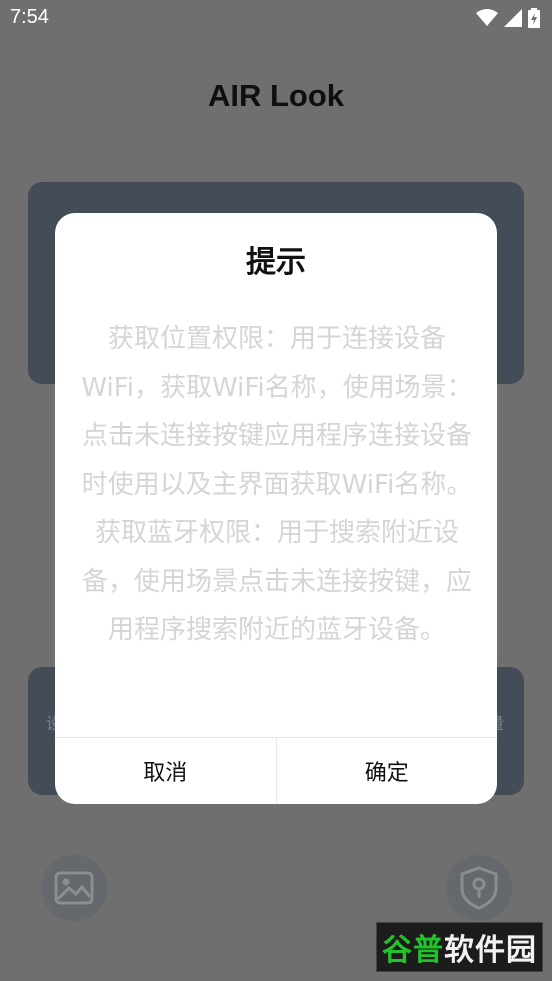 This screenshot has height=981, width=552. I want to click on gallery-button, so click(74, 888).